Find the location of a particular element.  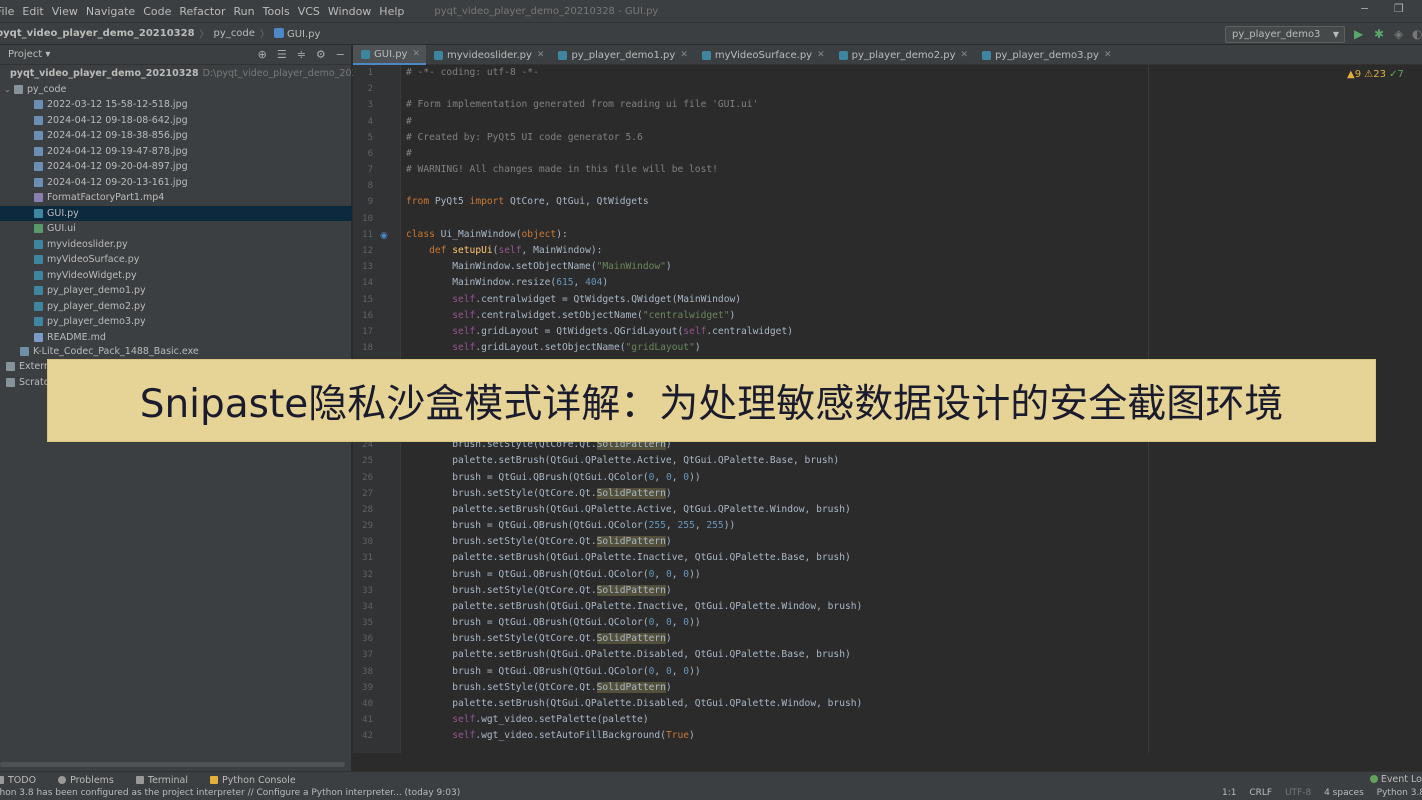

locate-icon: ⊕ is located at coordinates (262, 54).